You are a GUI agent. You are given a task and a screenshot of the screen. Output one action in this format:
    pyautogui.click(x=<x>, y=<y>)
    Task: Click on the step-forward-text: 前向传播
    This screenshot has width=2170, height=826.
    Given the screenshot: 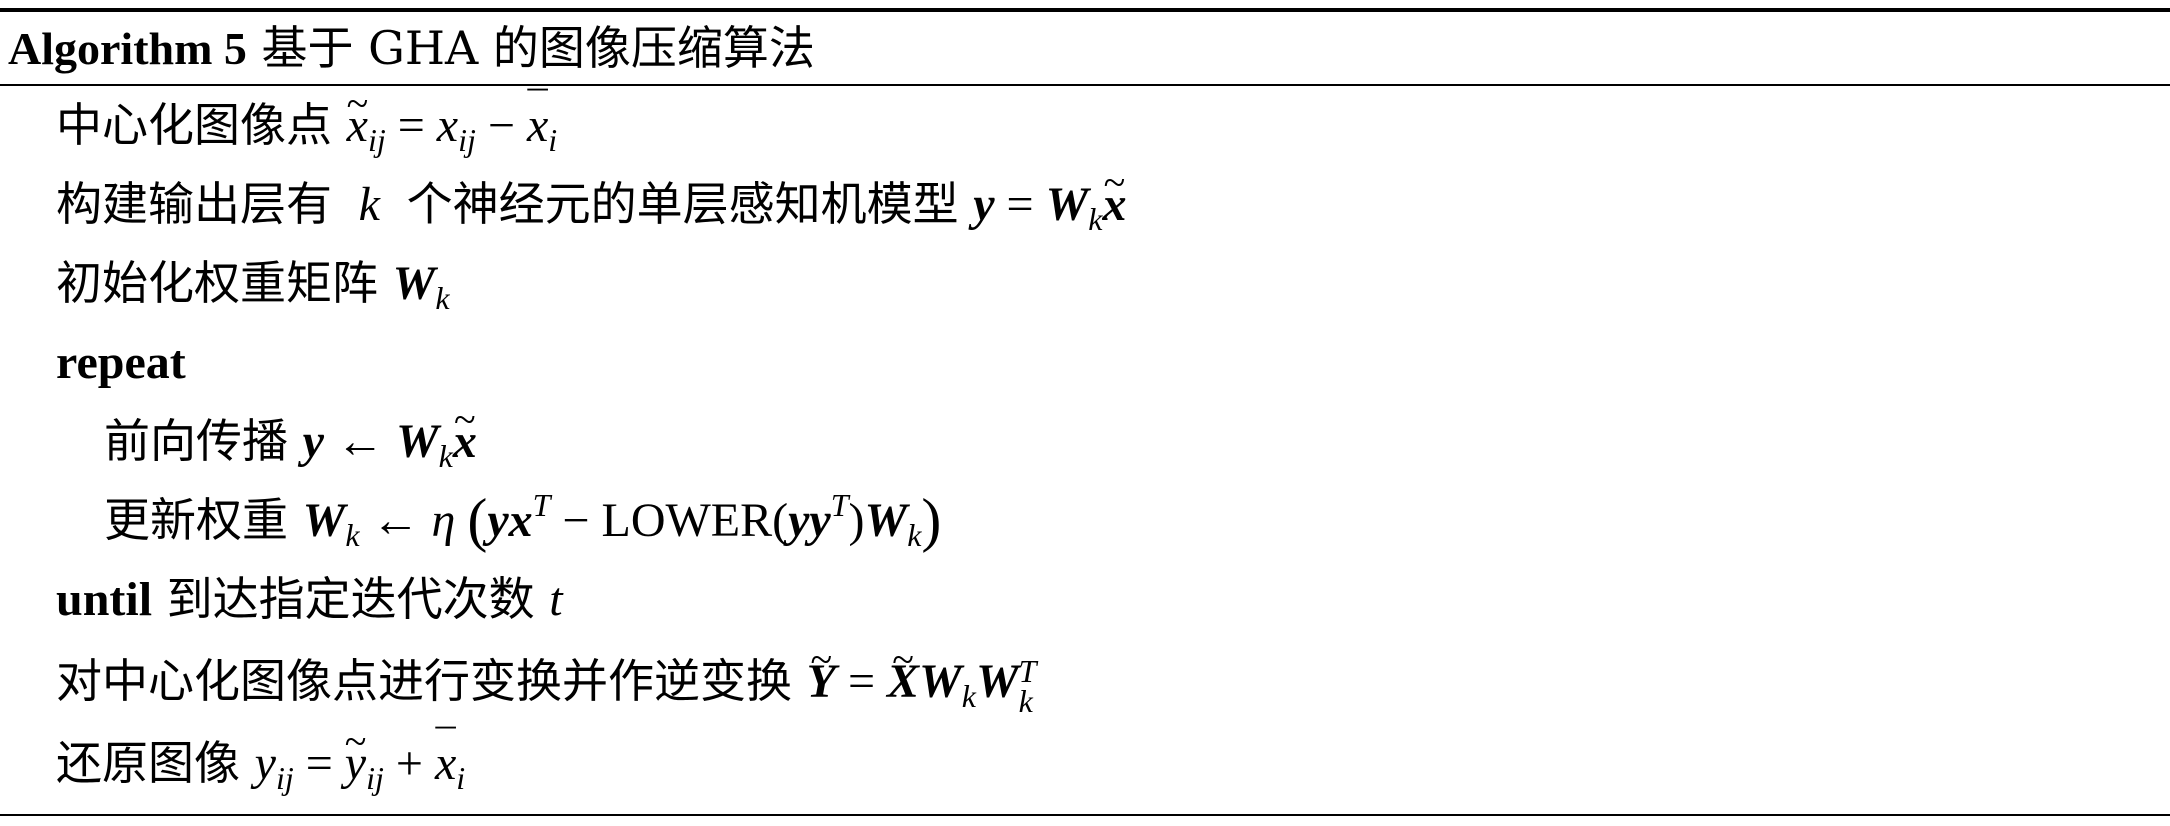 What is the action you would take?
    pyautogui.click(x=196, y=441)
    